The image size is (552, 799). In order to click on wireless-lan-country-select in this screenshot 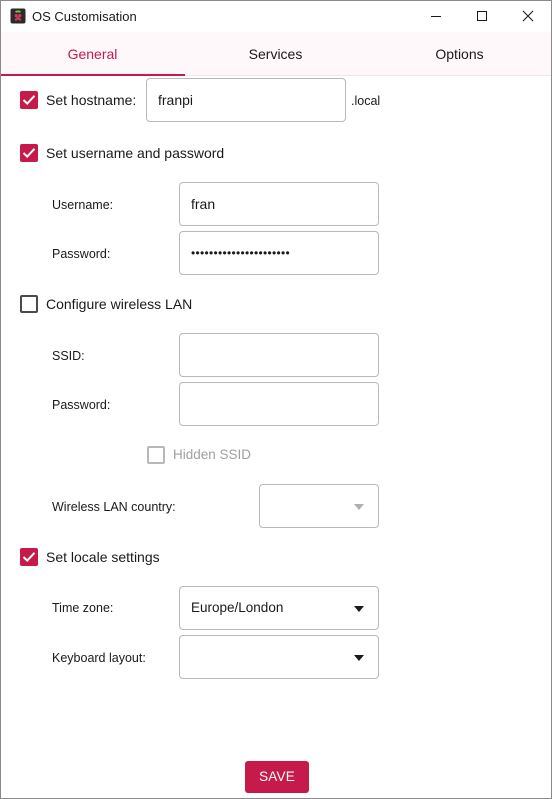, I will do `click(319, 506)`.